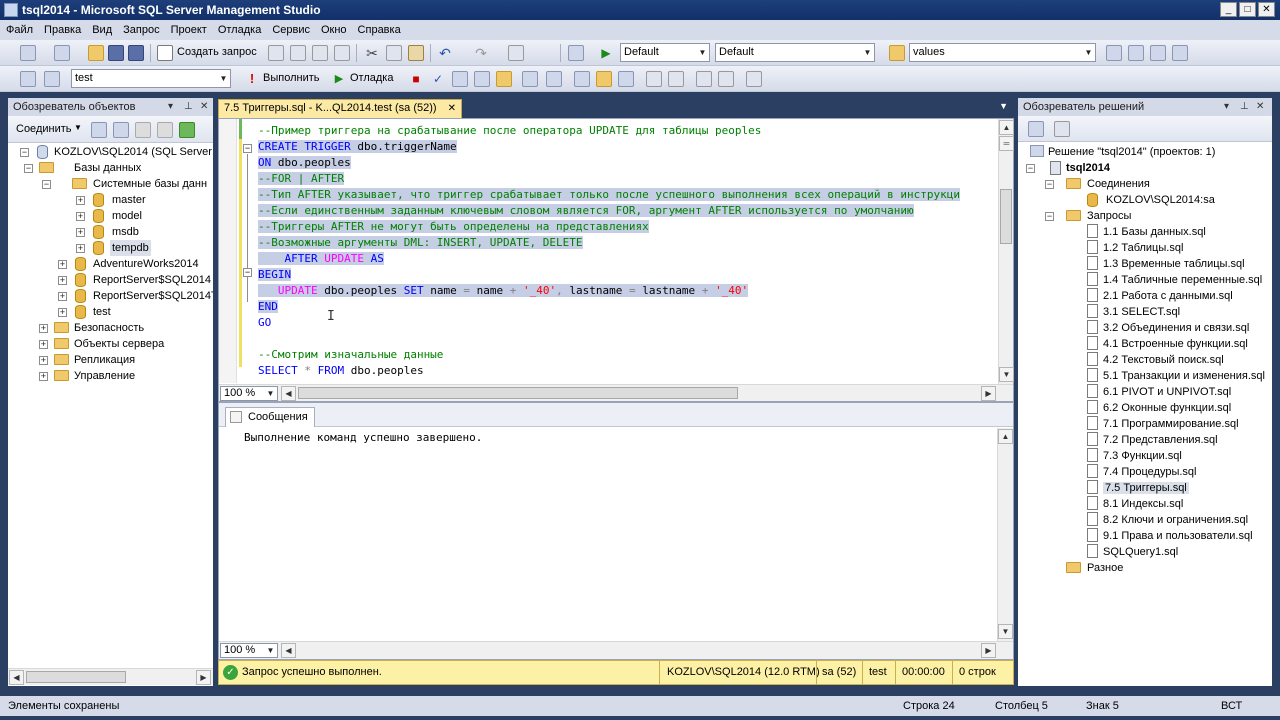 This screenshot has width=1280, height=720. What do you see at coordinates (109, 328) in the screenshot?
I see `tree-node-security: Безопасность` at bounding box center [109, 328].